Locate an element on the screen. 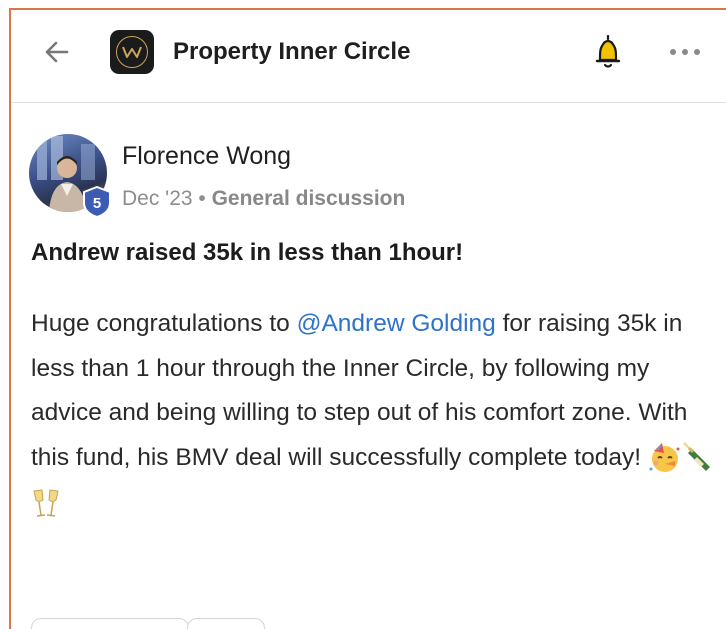 Image resolution: width=726 pixels, height=629 pixels. body-text-start: Huge congratulations to is located at coordinates (164, 323).